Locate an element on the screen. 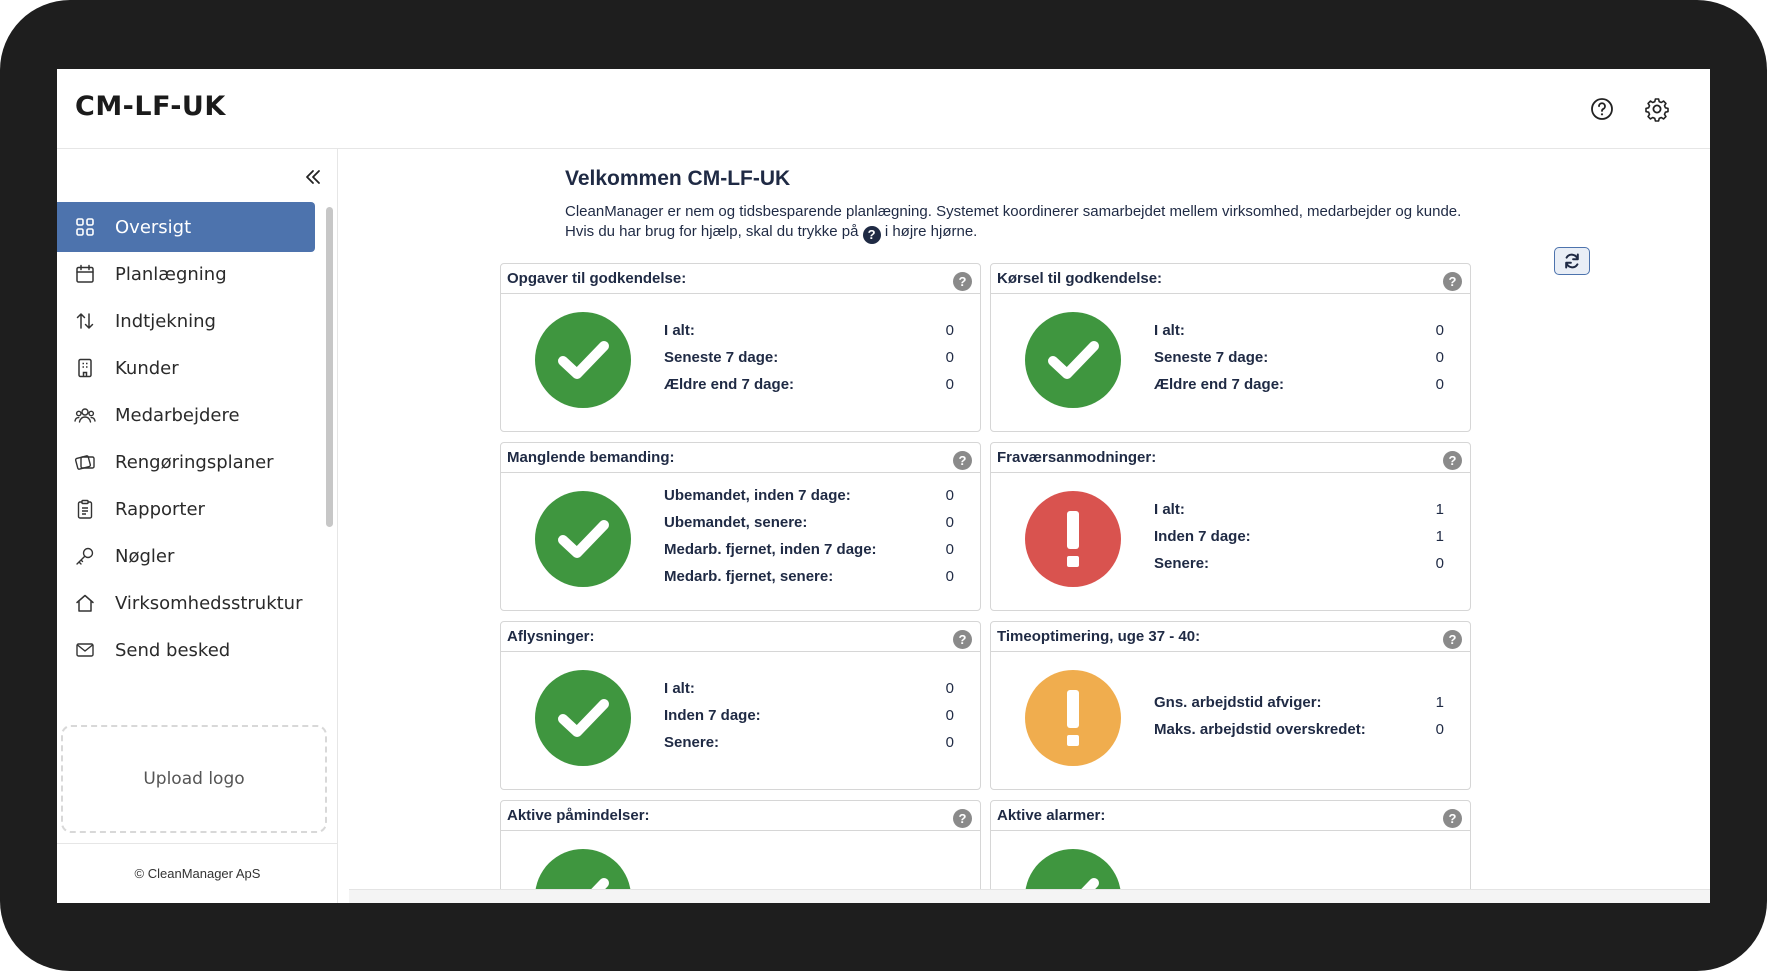 The width and height of the screenshot is (1767, 971). calendar-icon is located at coordinates (85, 273).